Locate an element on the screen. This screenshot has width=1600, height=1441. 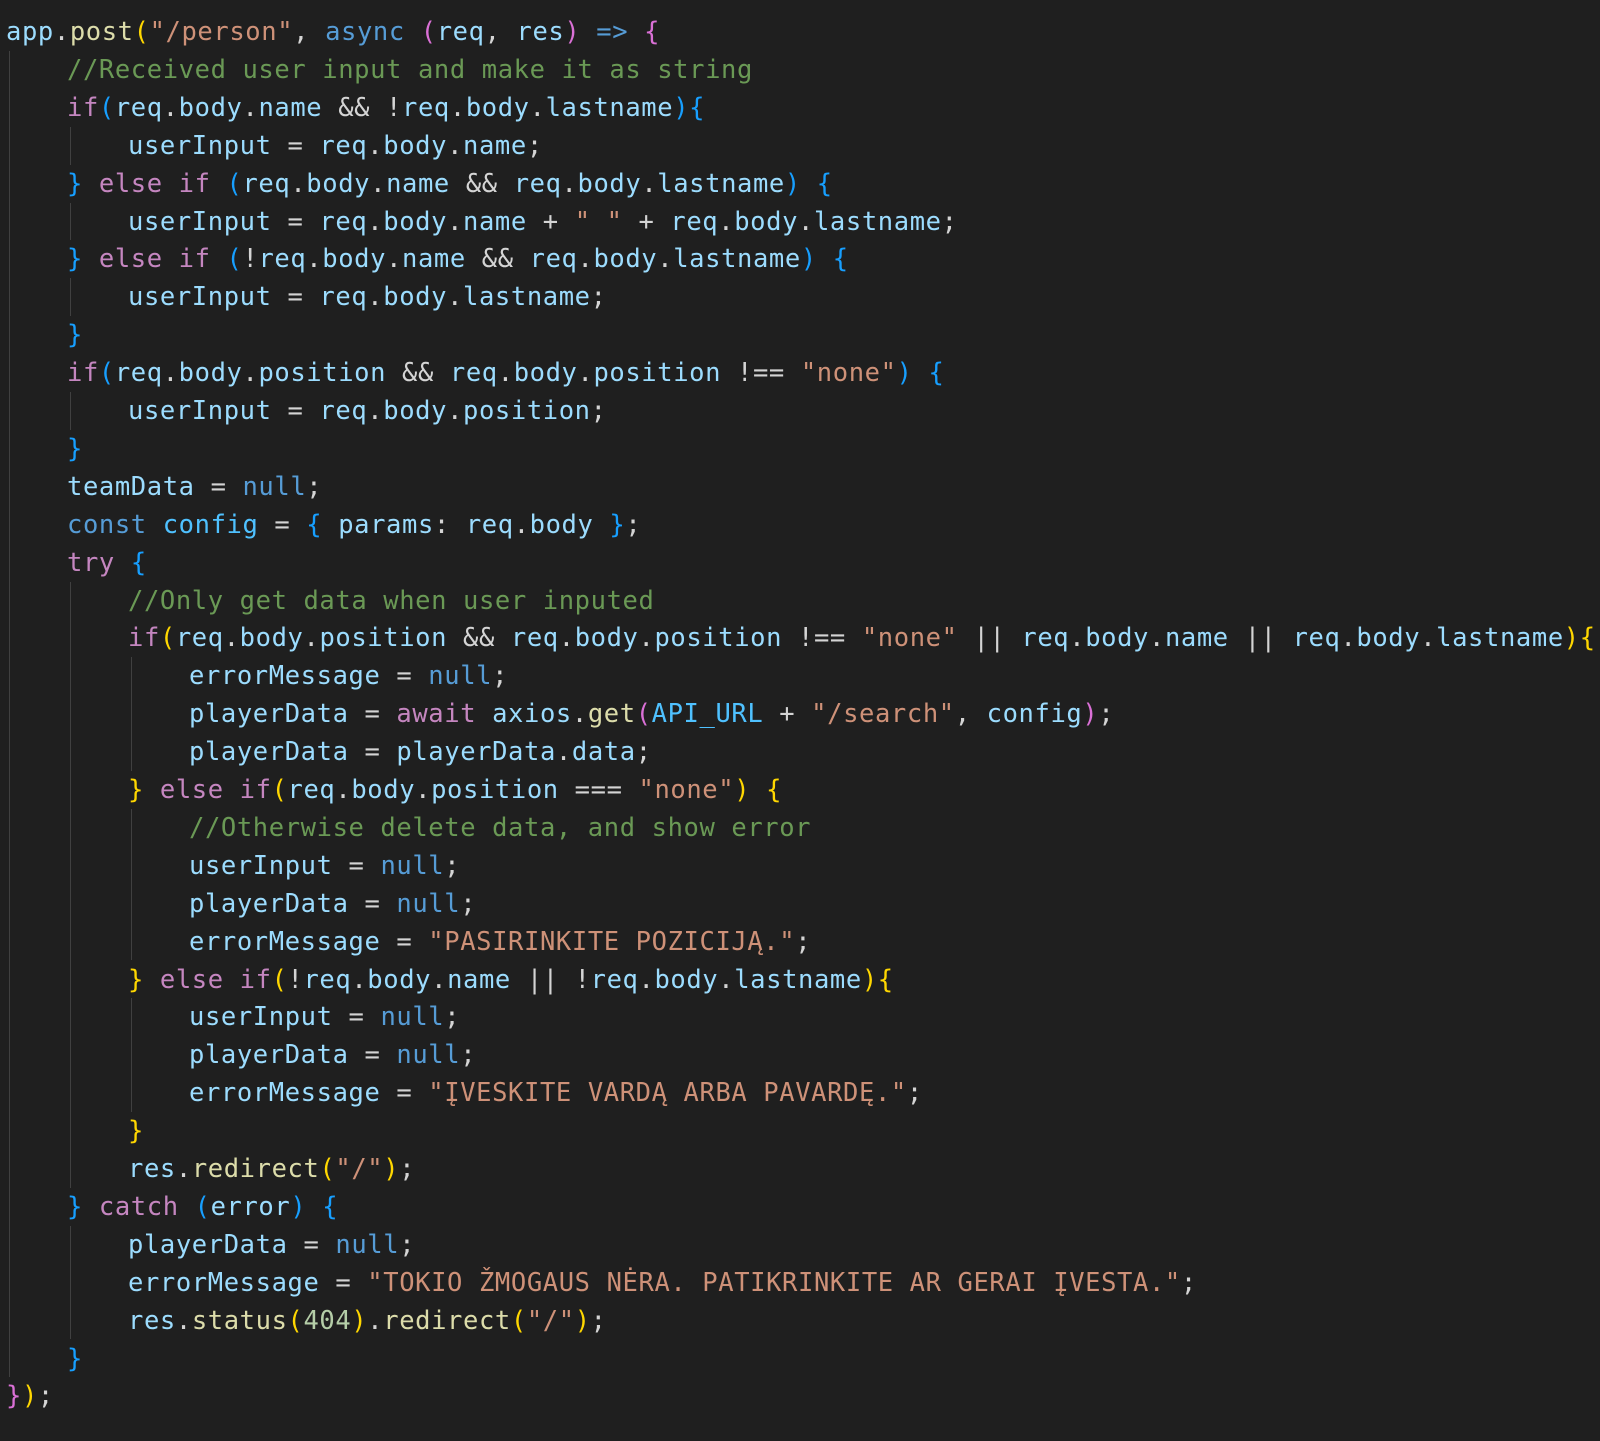
code-token: await is located at coordinates (436, 714).